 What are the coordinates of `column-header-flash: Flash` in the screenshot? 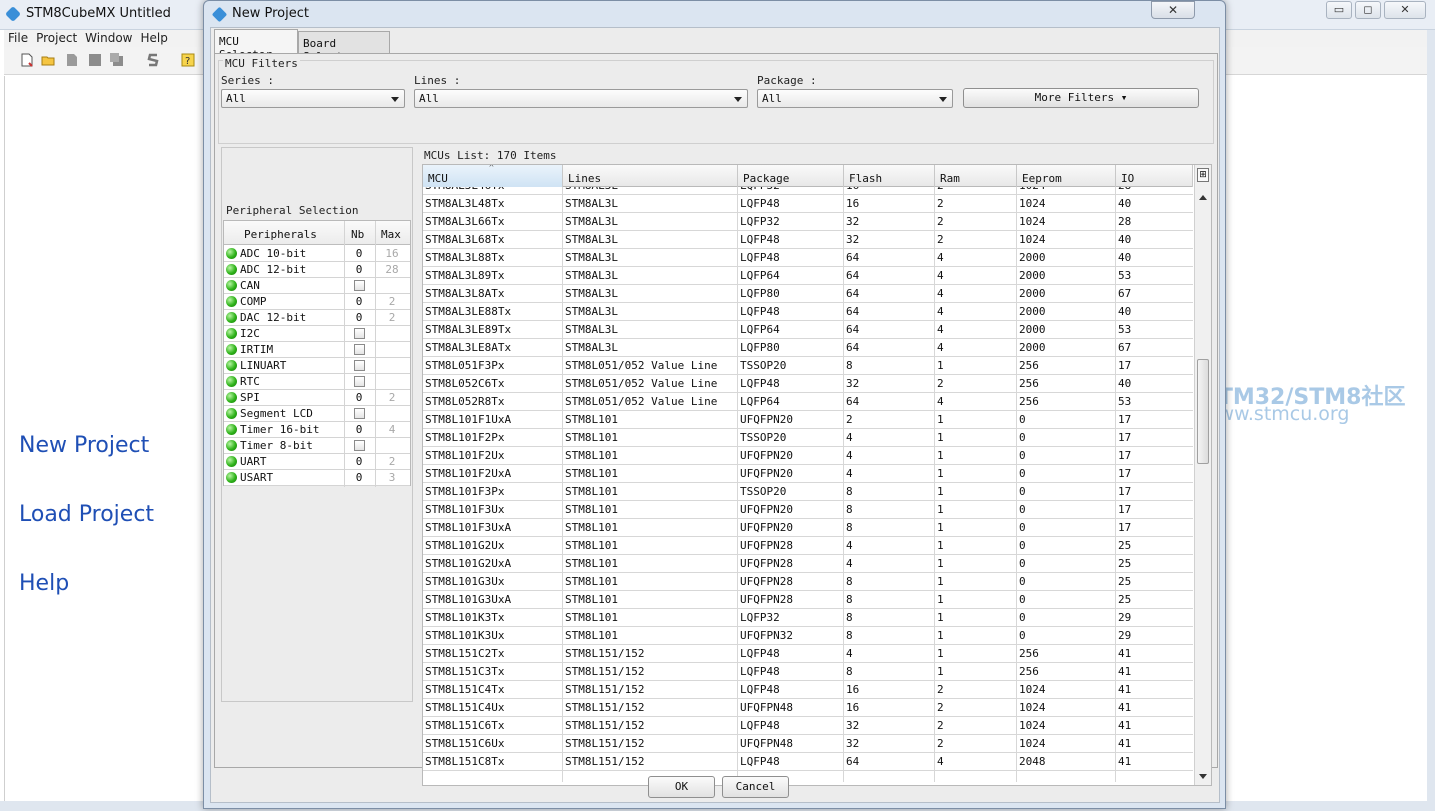 It's located at (889, 176).